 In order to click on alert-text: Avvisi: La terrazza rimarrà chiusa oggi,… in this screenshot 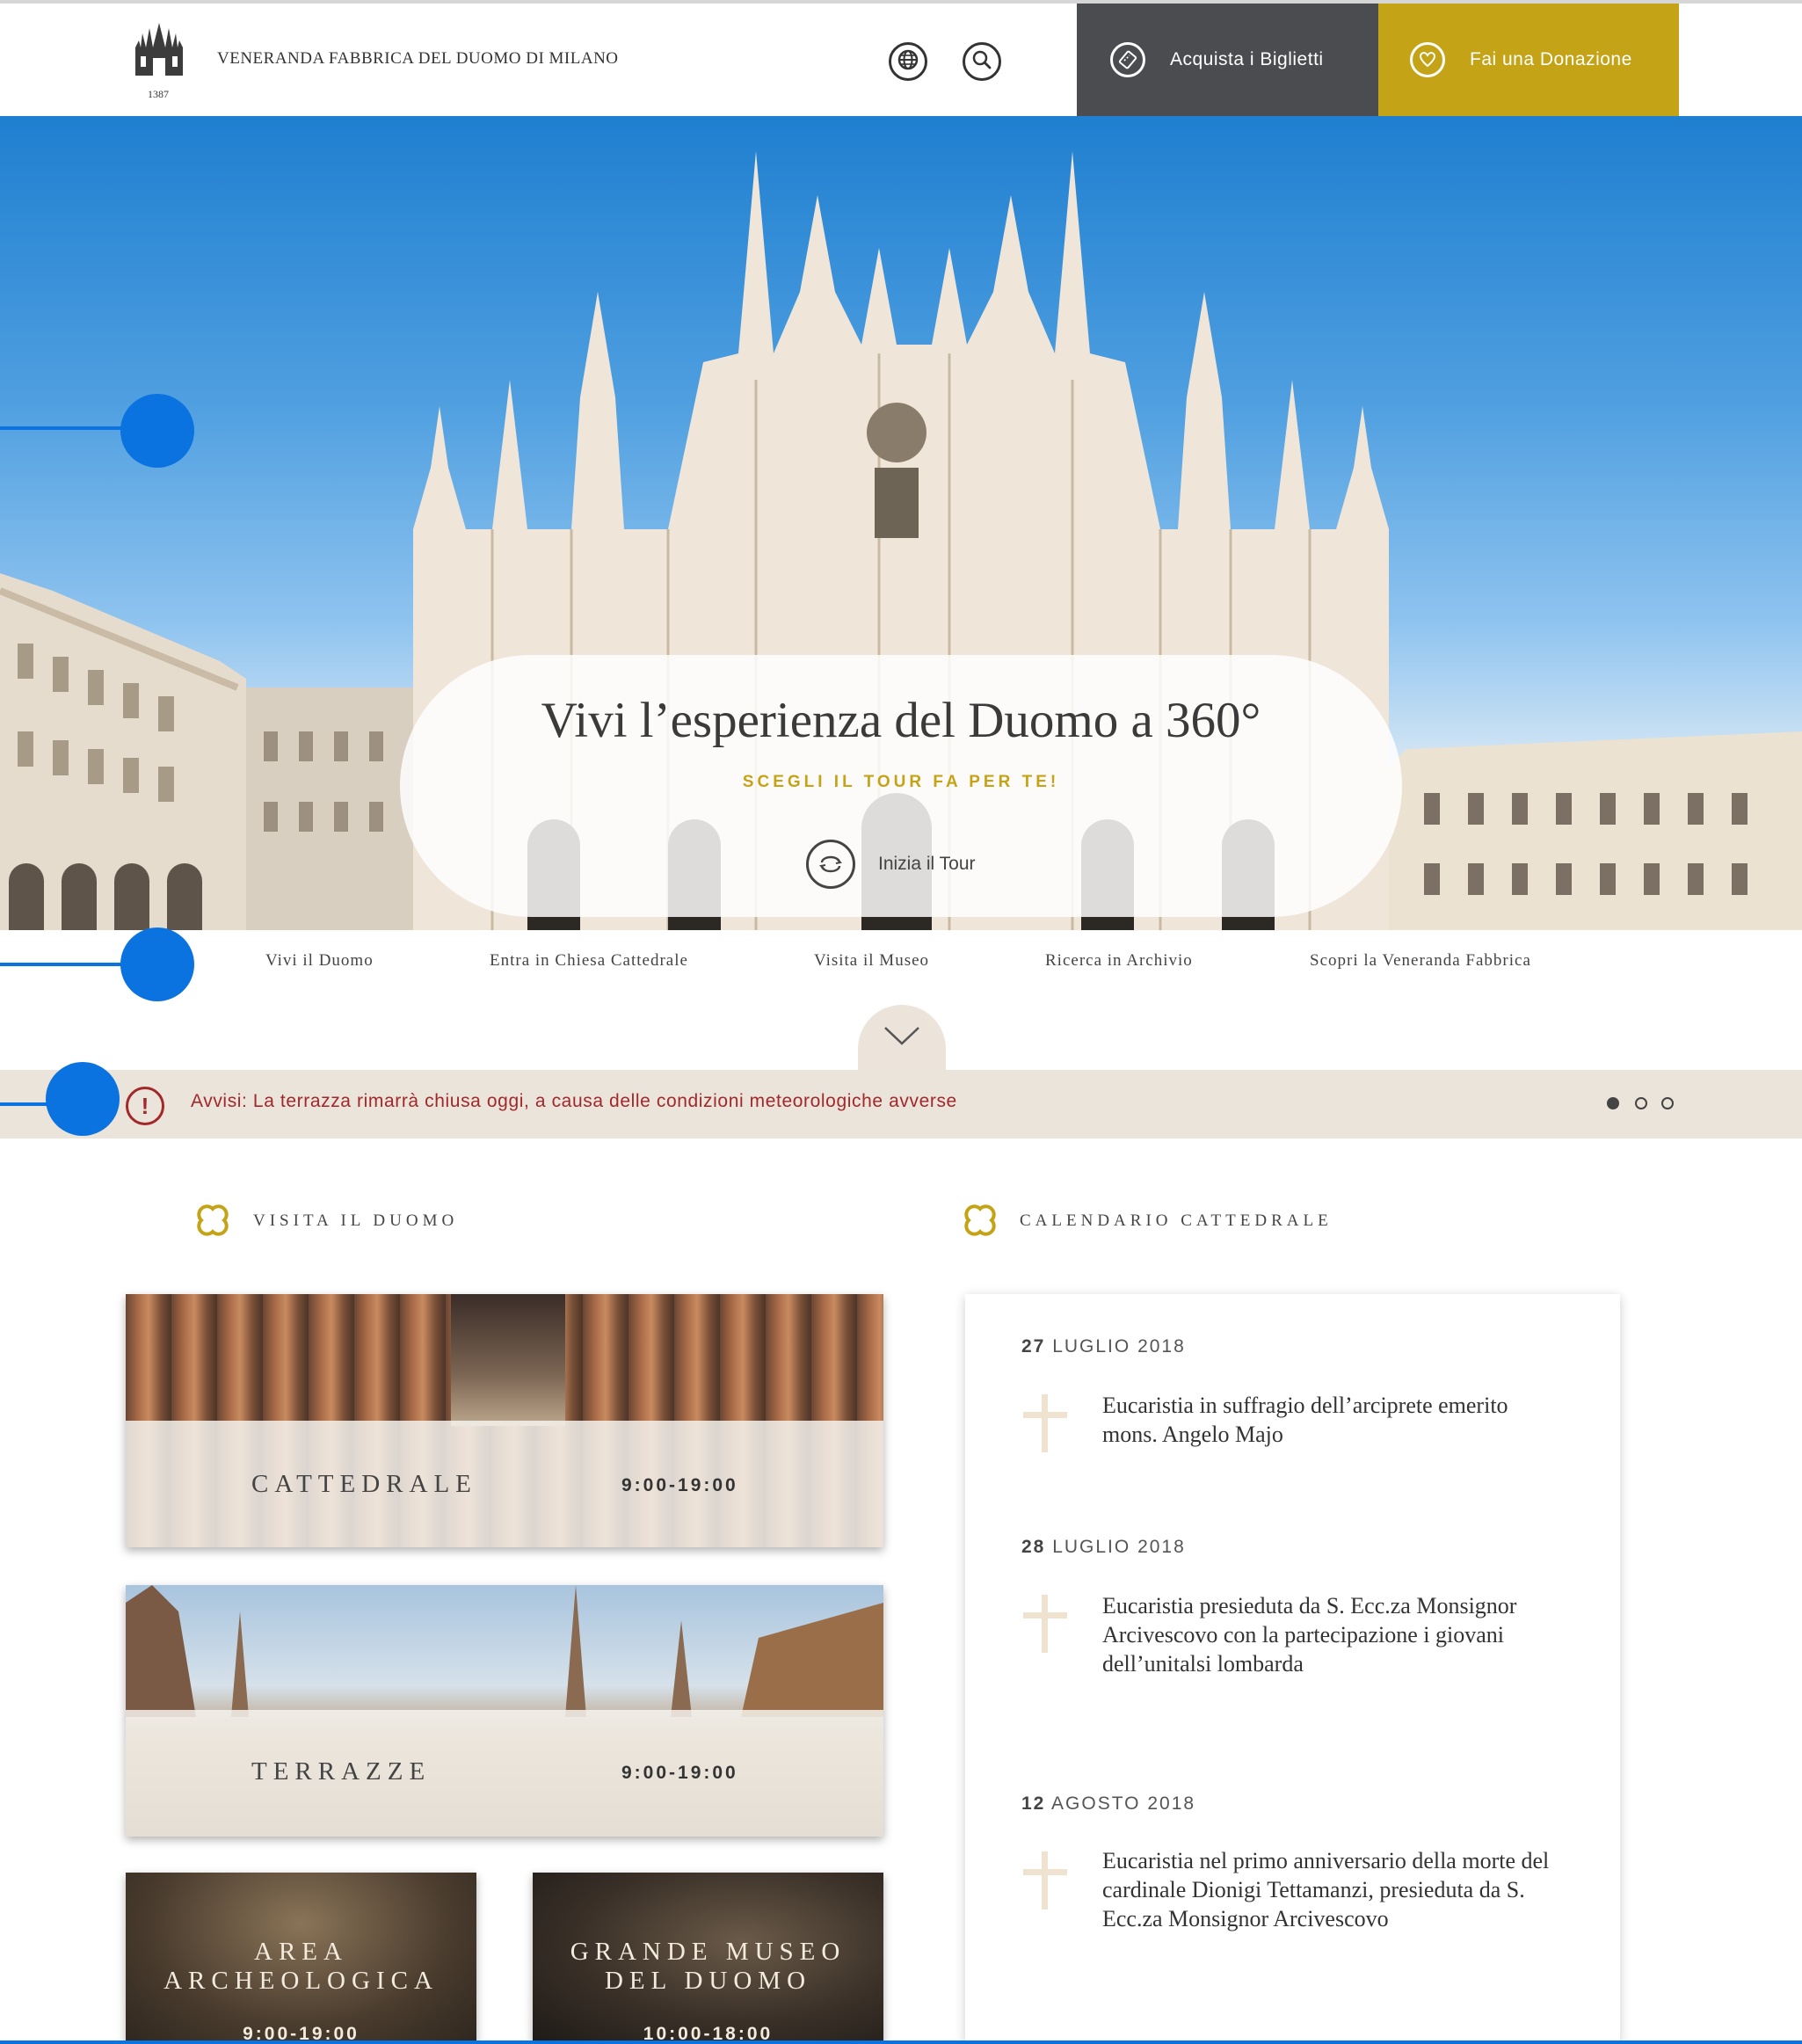, I will do `click(574, 1102)`.